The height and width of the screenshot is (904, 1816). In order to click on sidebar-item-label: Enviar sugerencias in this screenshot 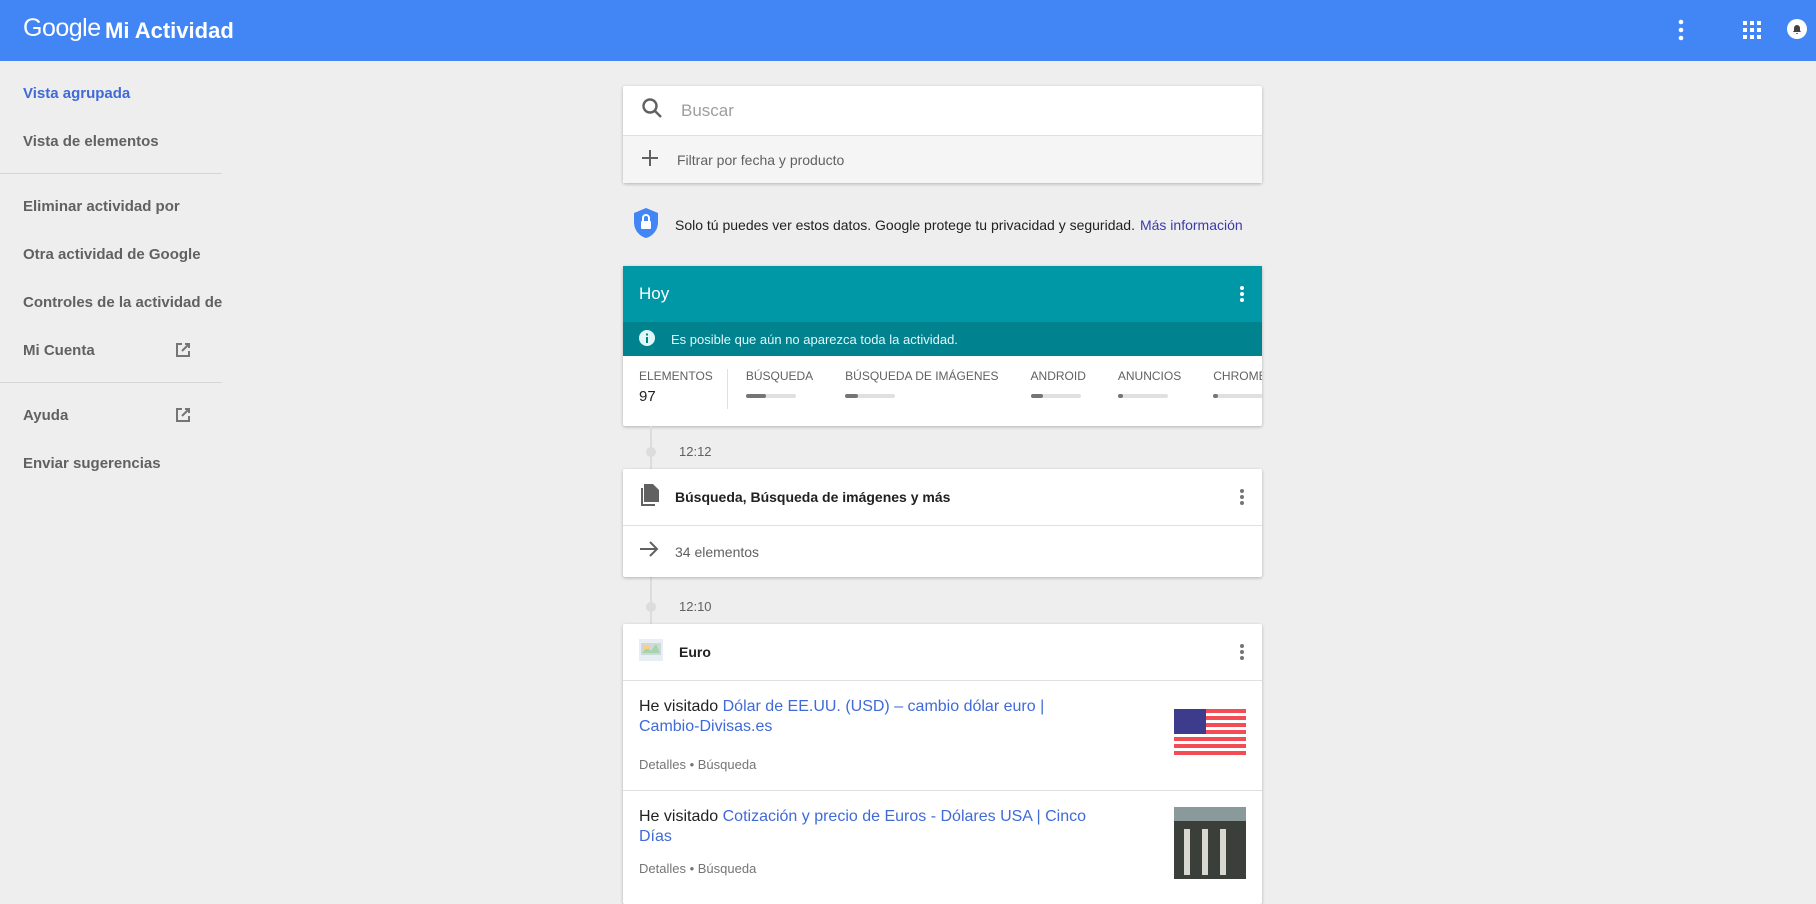, I will do `click(92, 463)`.